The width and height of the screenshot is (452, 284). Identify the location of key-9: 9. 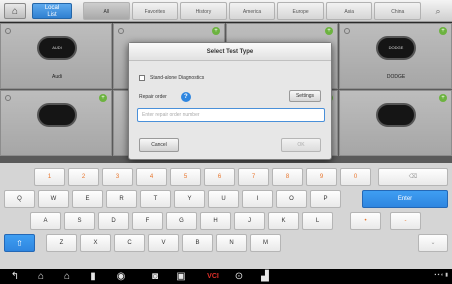
(321, 177).